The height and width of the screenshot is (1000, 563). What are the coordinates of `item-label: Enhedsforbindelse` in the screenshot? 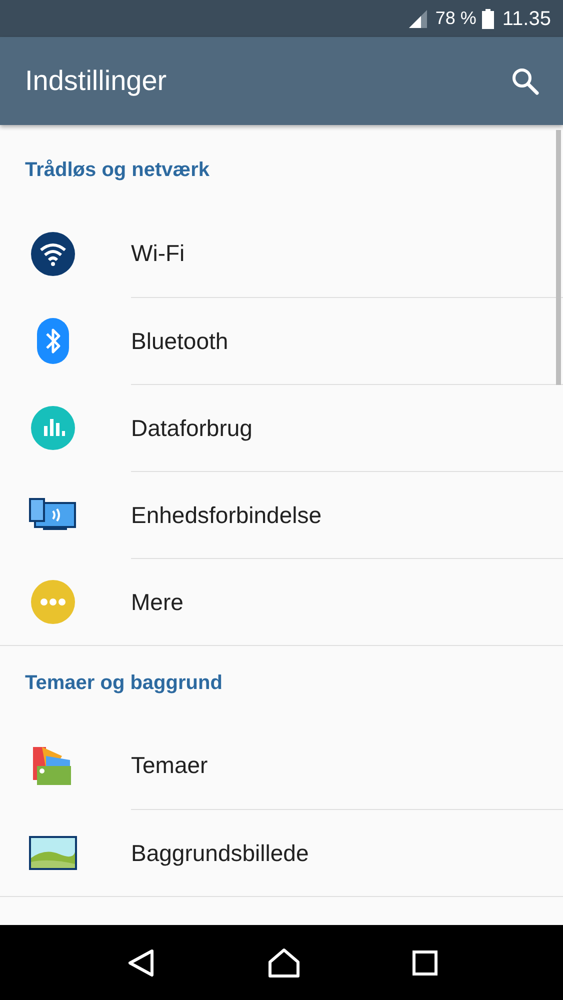 It's located at (226, 515).